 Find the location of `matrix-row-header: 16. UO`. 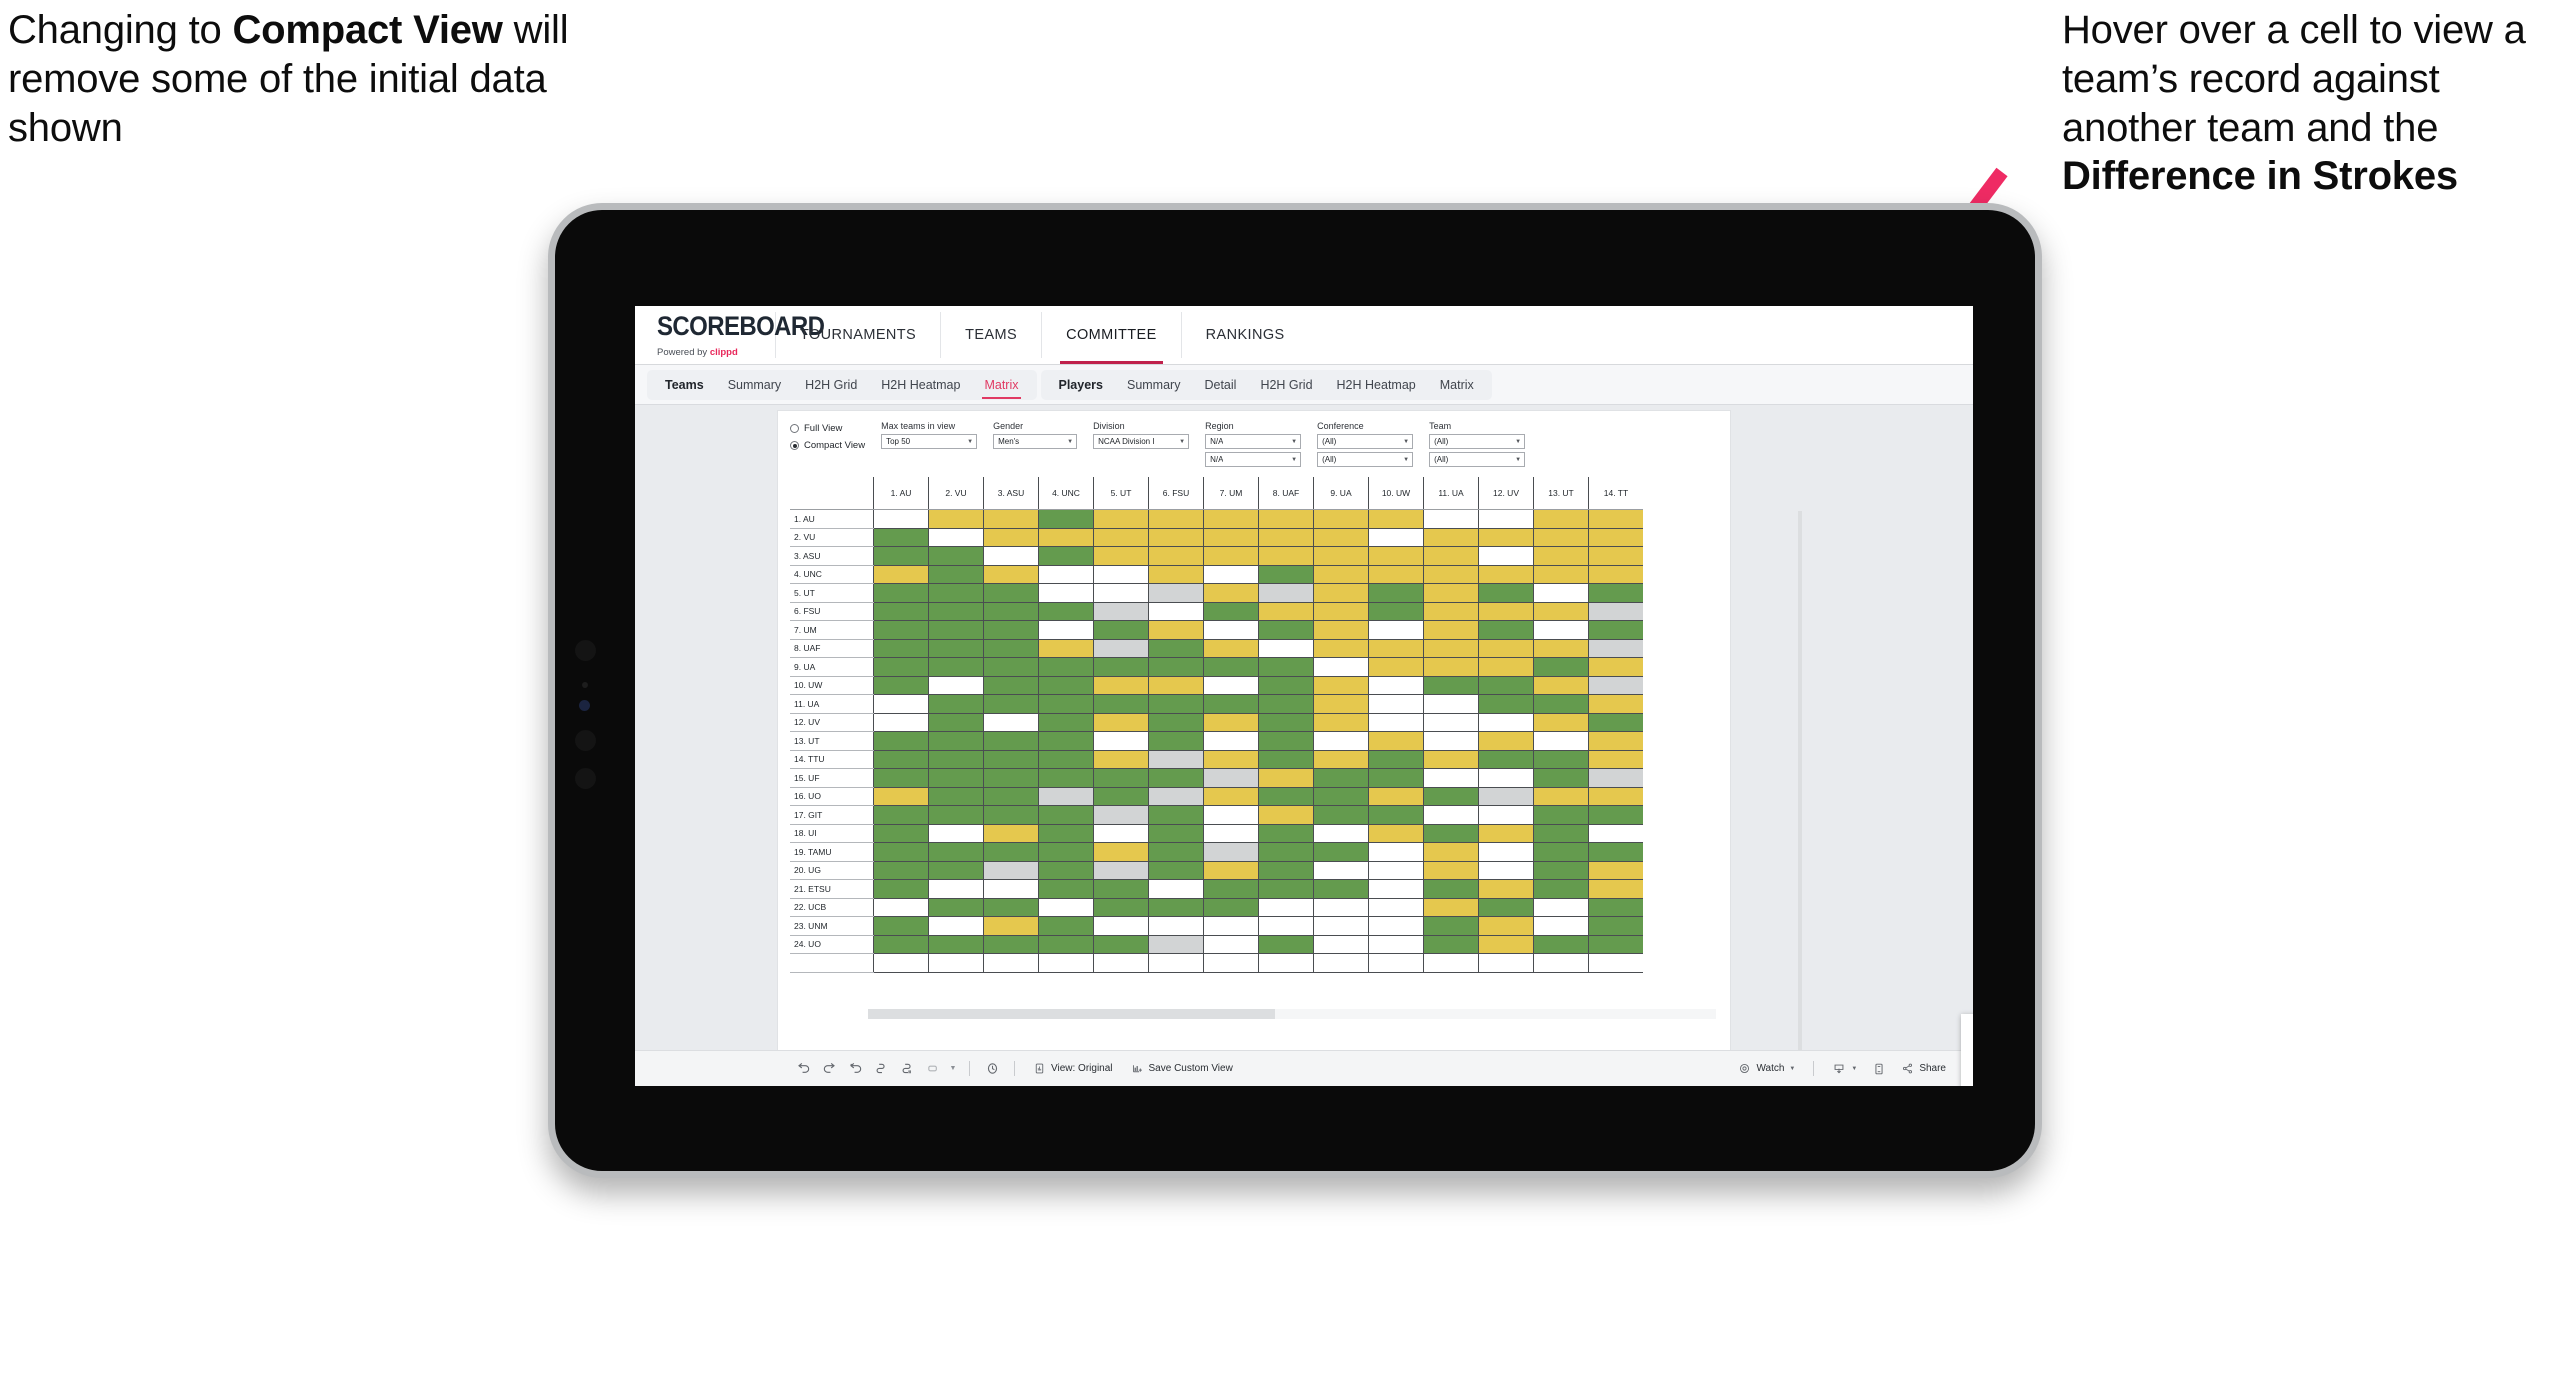

matrix-row-header: 16. UO is located at coordinates (832, 796).